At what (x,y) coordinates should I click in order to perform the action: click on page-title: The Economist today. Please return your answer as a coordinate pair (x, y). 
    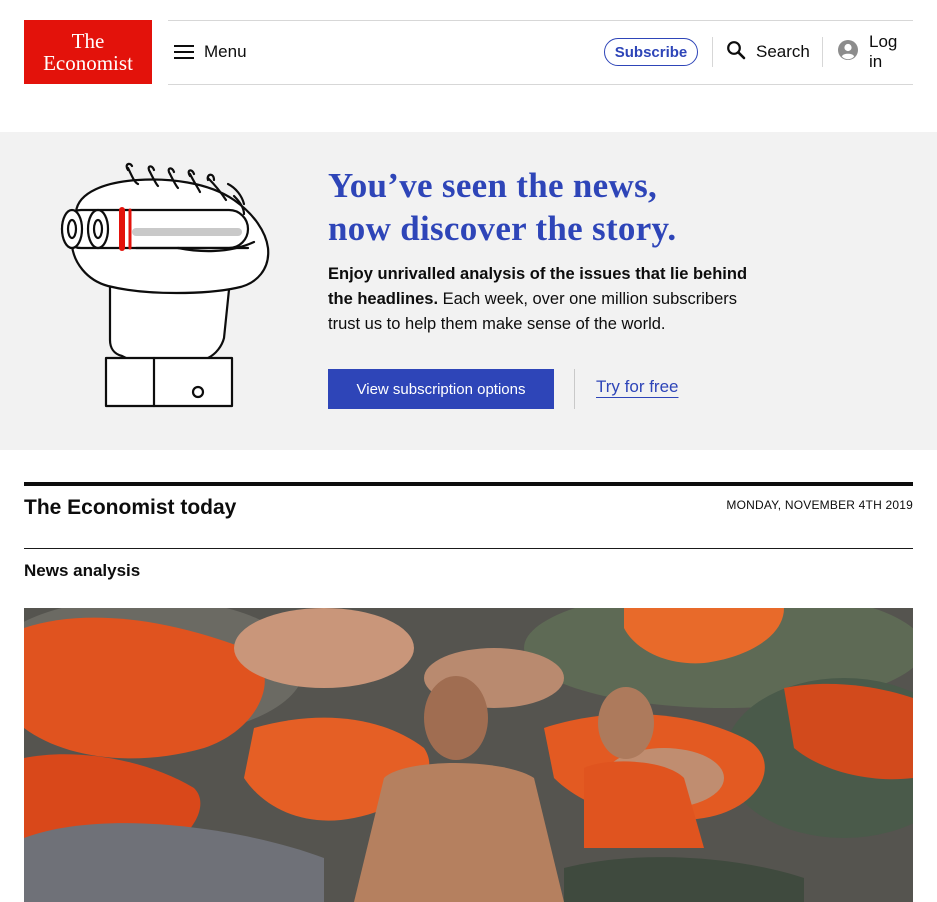
    Looking at the image, I should click on (130, 507).